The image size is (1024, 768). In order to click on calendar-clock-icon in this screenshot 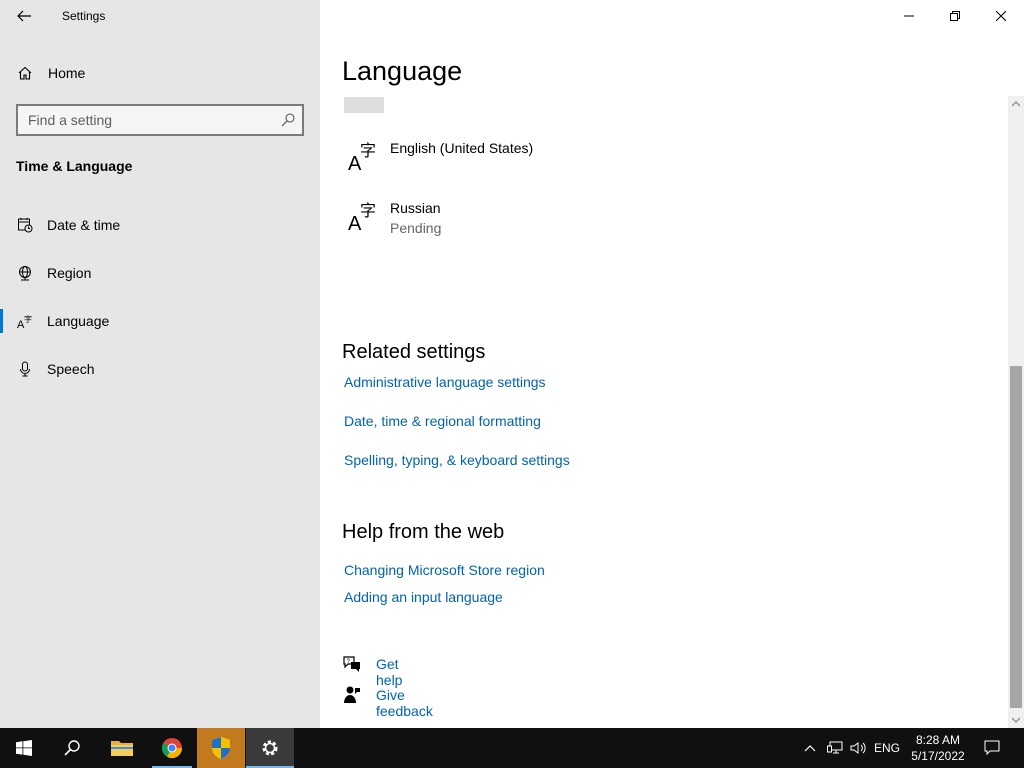, I will do `click(25, 225)`.